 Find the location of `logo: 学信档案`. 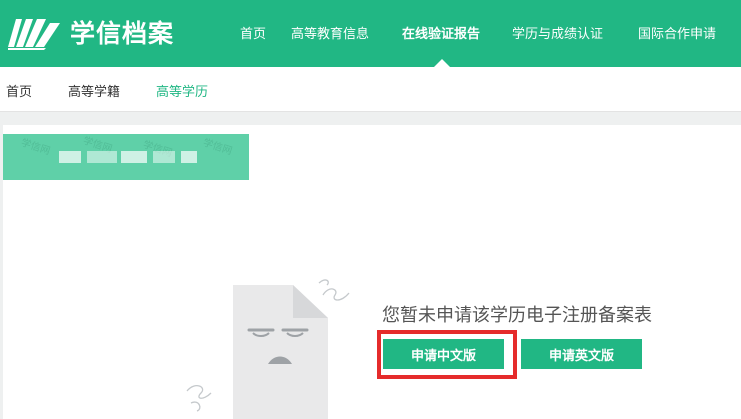

logo: 学信档案 is located at coordinates (90, 32).